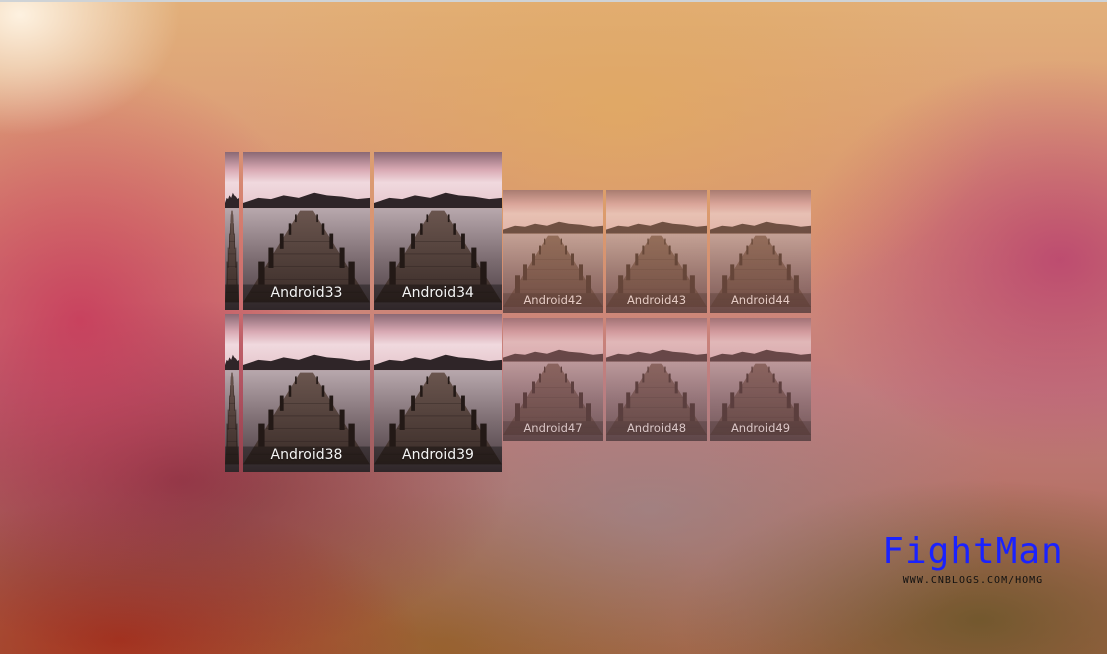  I want to click on gallery-tile: Android49, so click(760, 379).